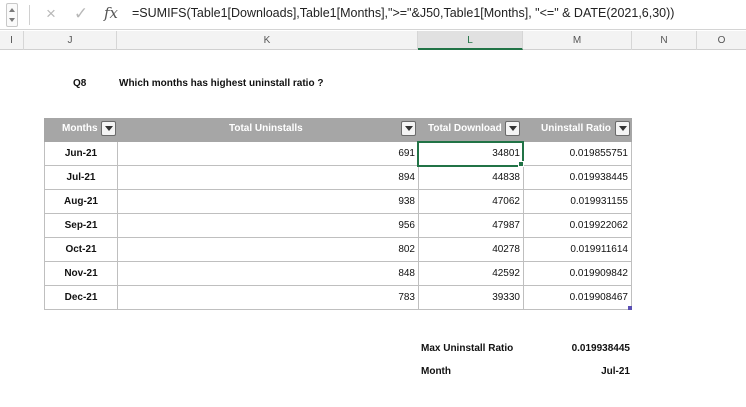  I want to click on header-total-downloads: Total Download, so click(468, 128).